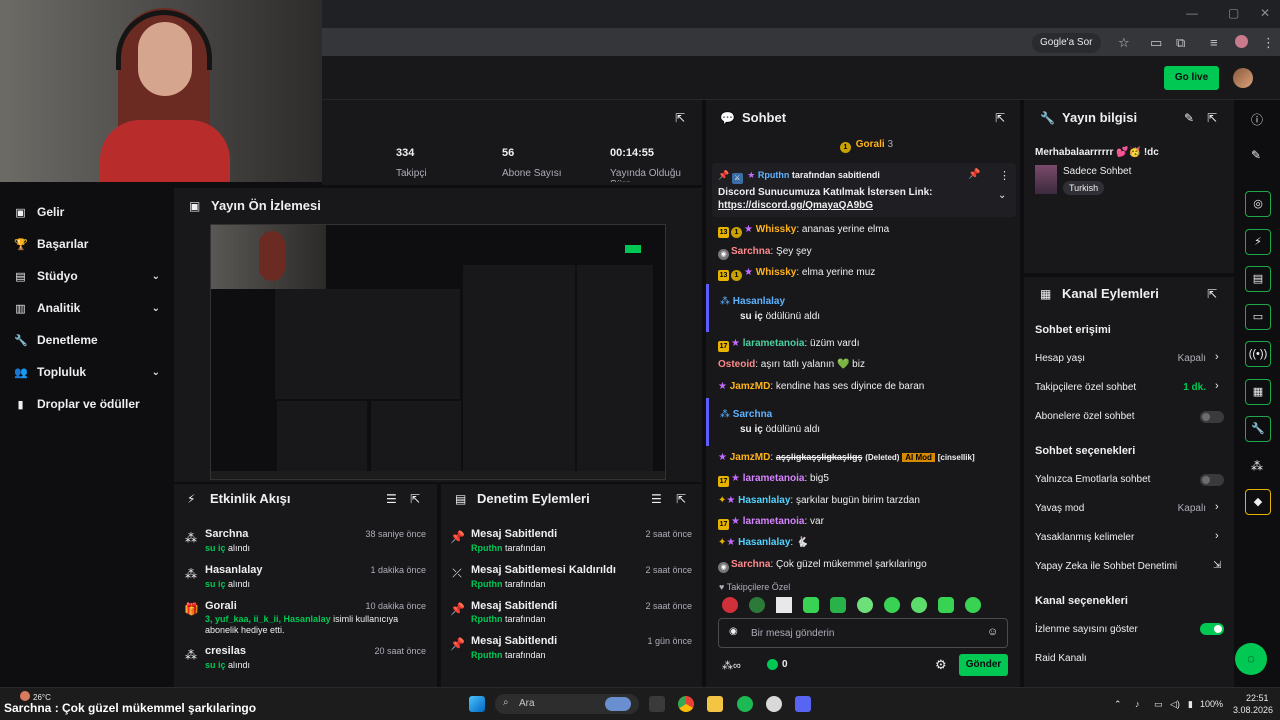 This screenshot has height=720, width=1280. I want to click on file-explorer-icon, so click(715, 704).